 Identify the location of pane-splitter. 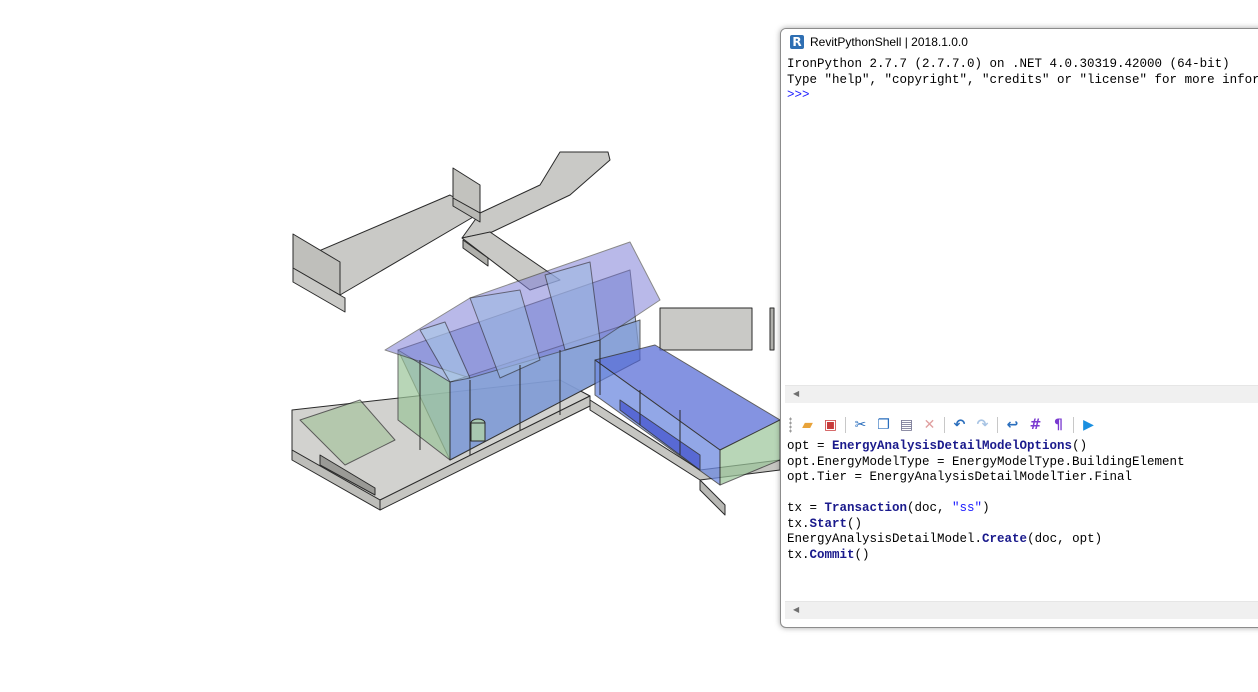
(1019, 407).